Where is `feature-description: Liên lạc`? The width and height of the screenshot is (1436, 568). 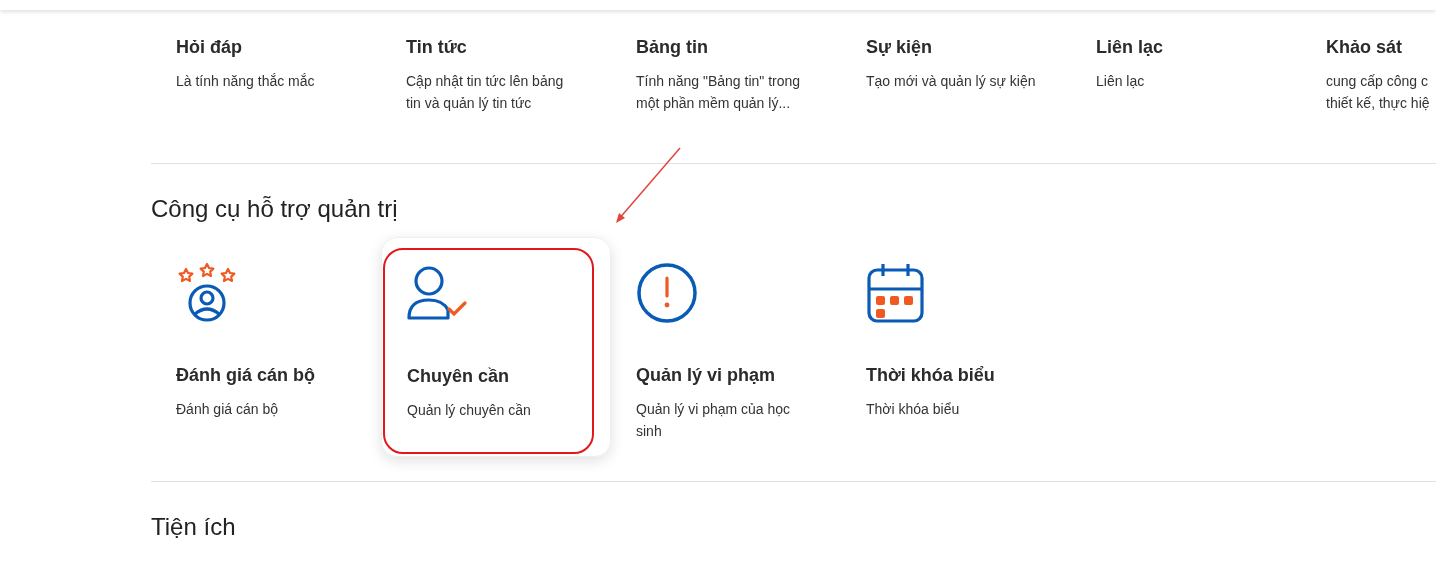 feature-description: Liên lạc is located at coordinates (1120, 81).